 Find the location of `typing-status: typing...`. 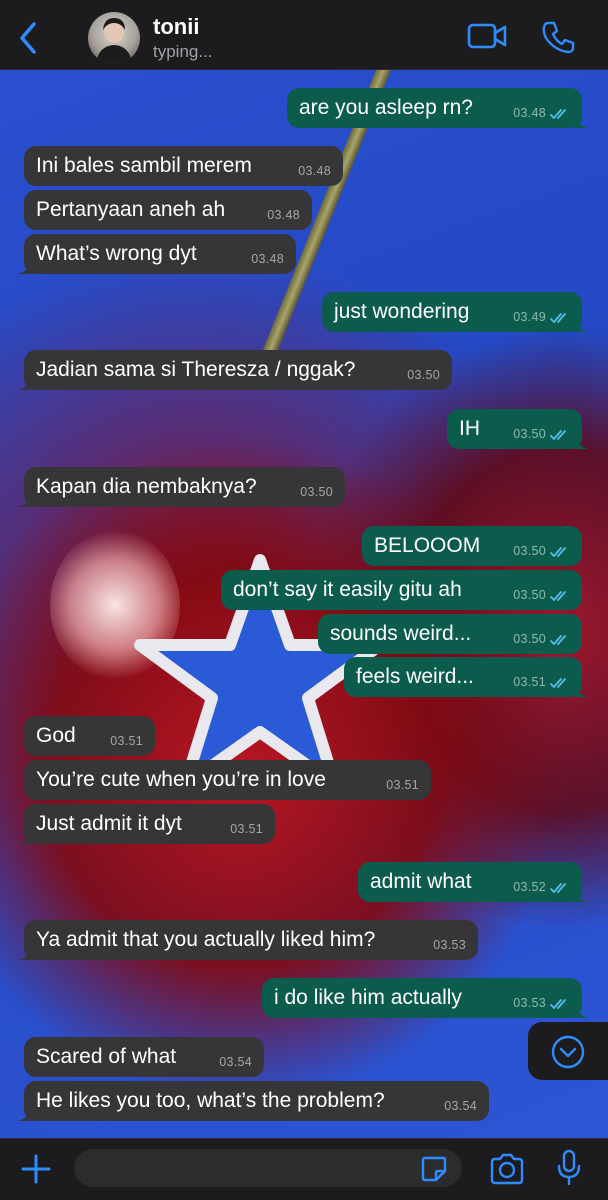

typing-status: typing... is located at coordinates (183, 51).